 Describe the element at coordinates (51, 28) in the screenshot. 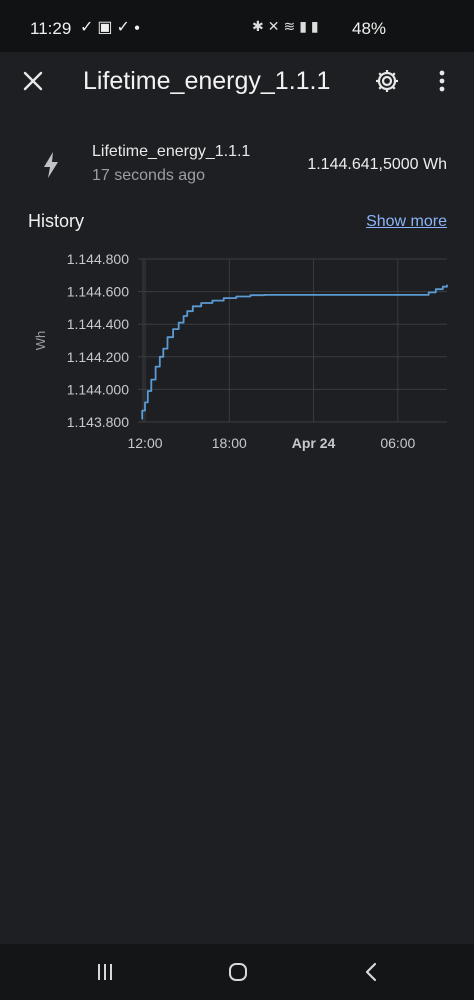

I see `status-time: 11:29` at that location.